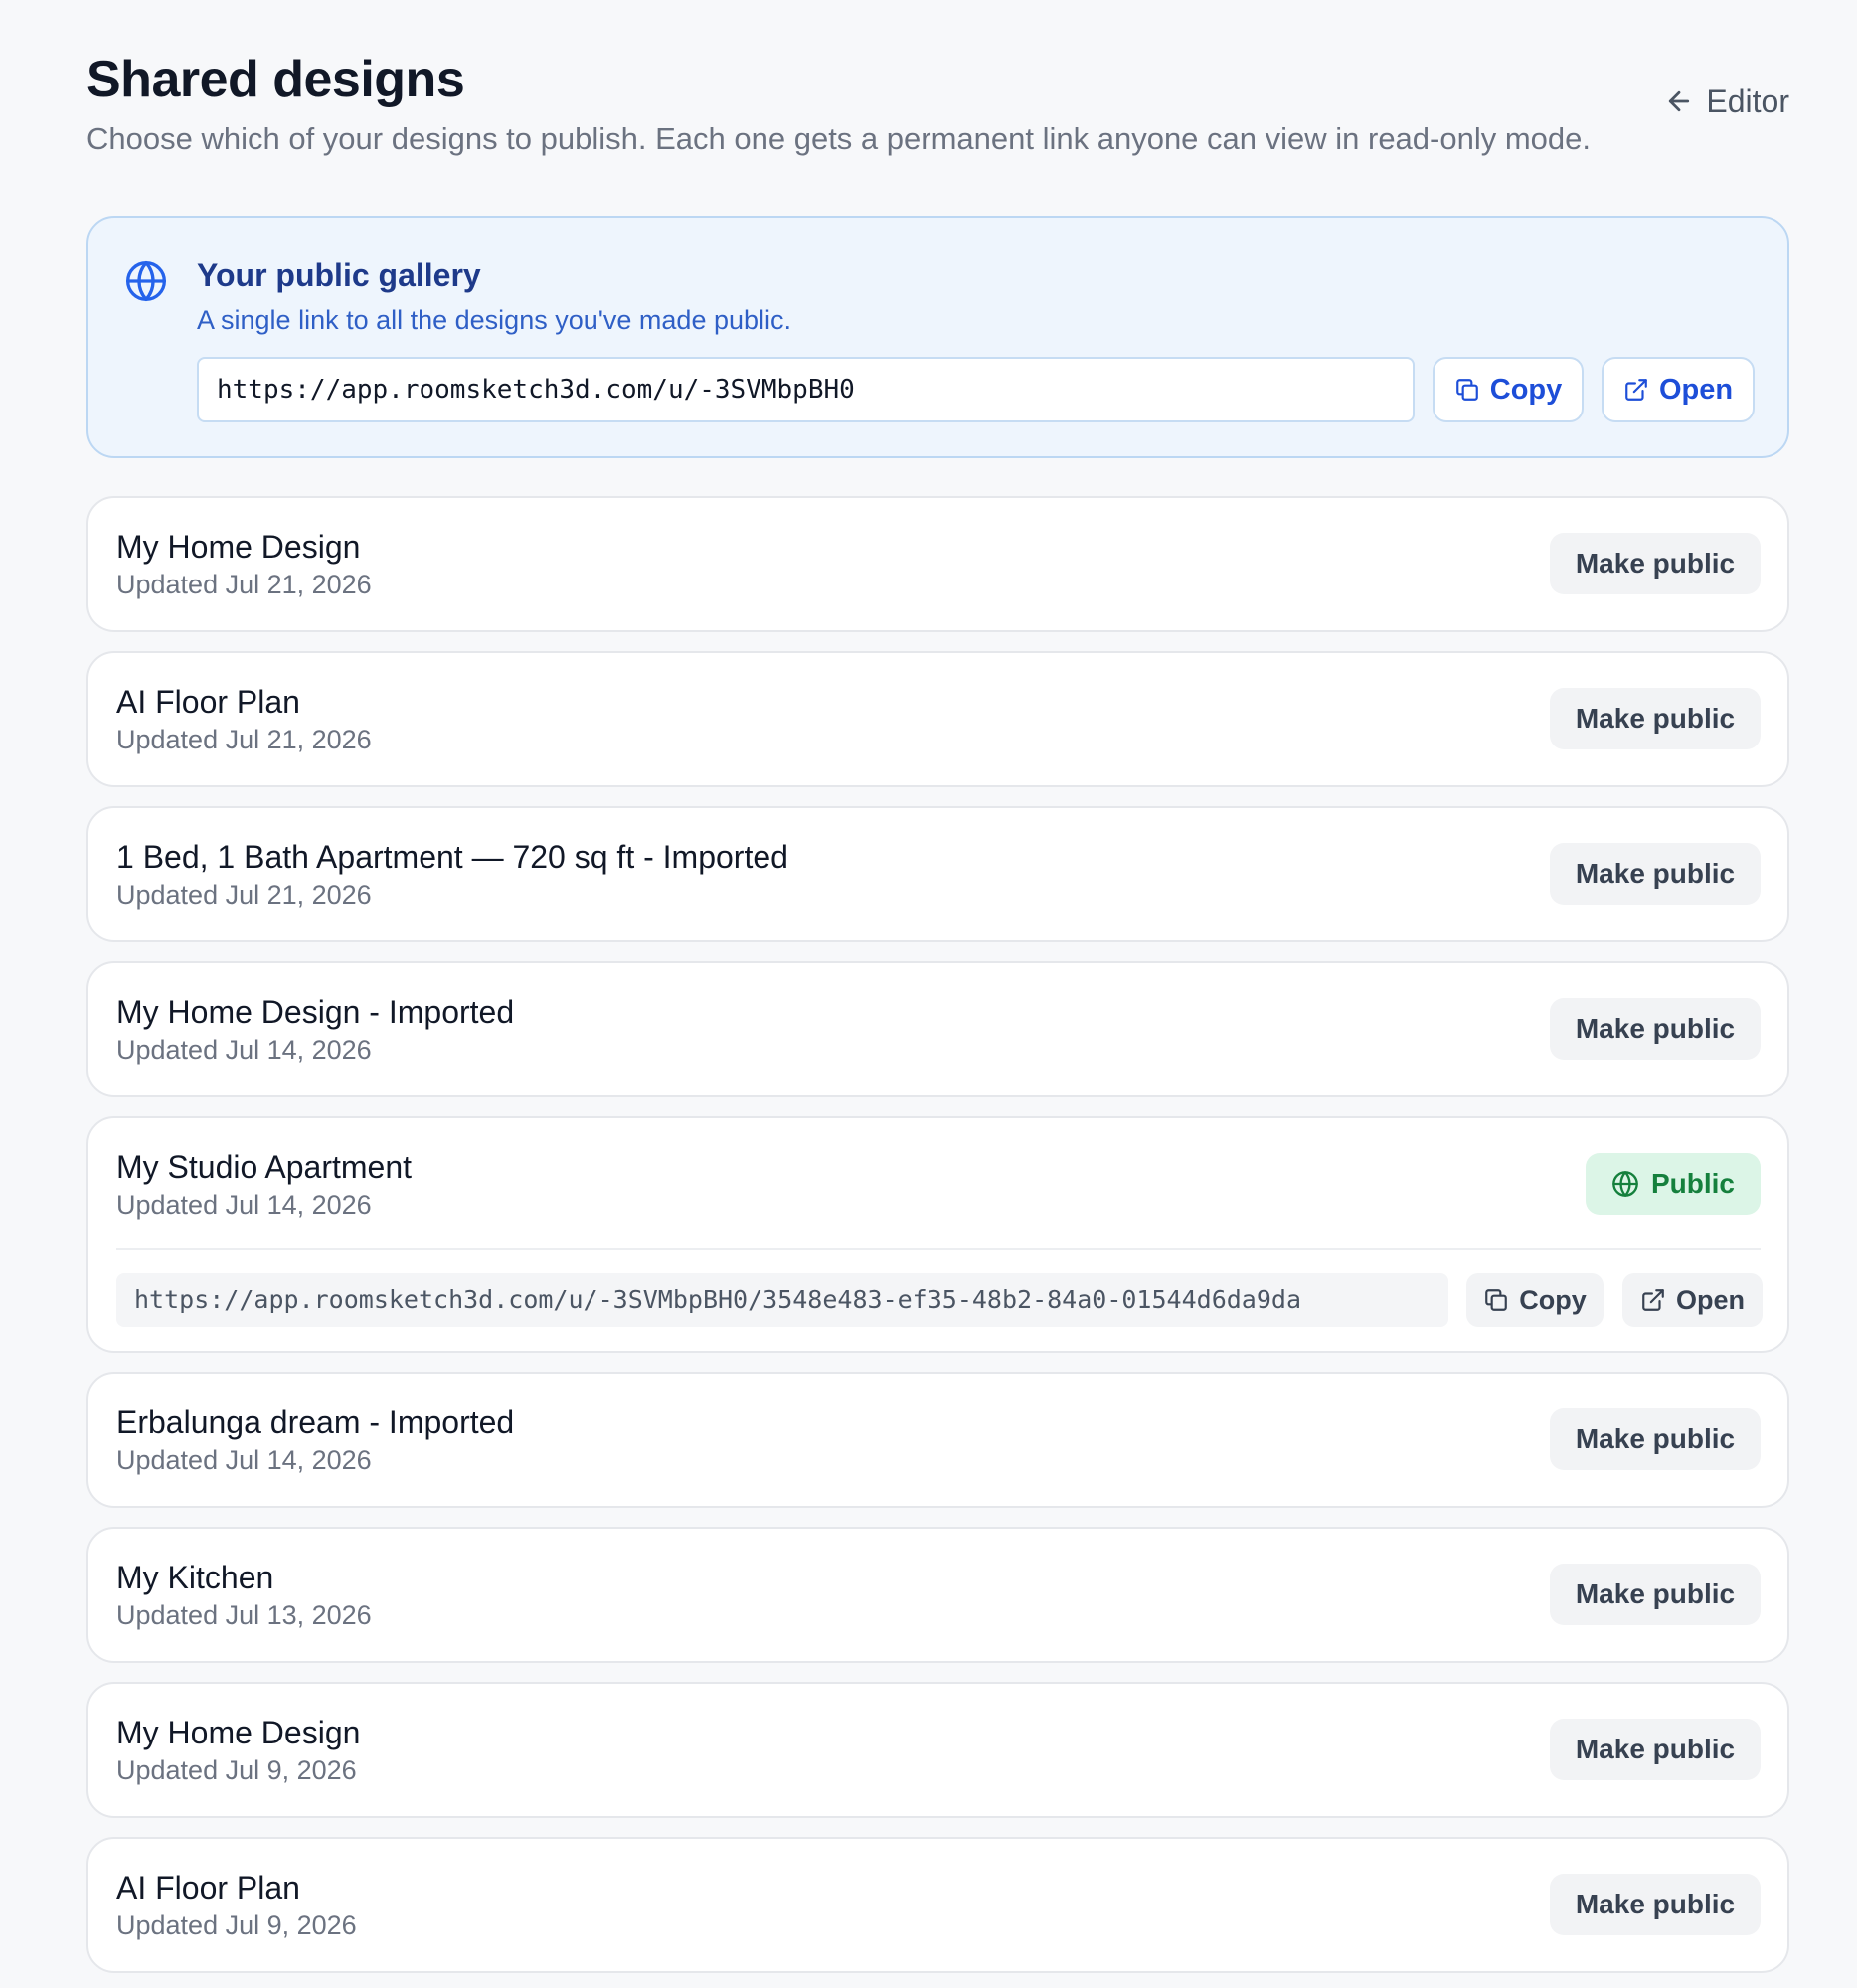 The height and width of the screenshot is (1988, 1857). Describe the element at coordinates (938, 1249) in the screenshot. I see `divider` at that location.